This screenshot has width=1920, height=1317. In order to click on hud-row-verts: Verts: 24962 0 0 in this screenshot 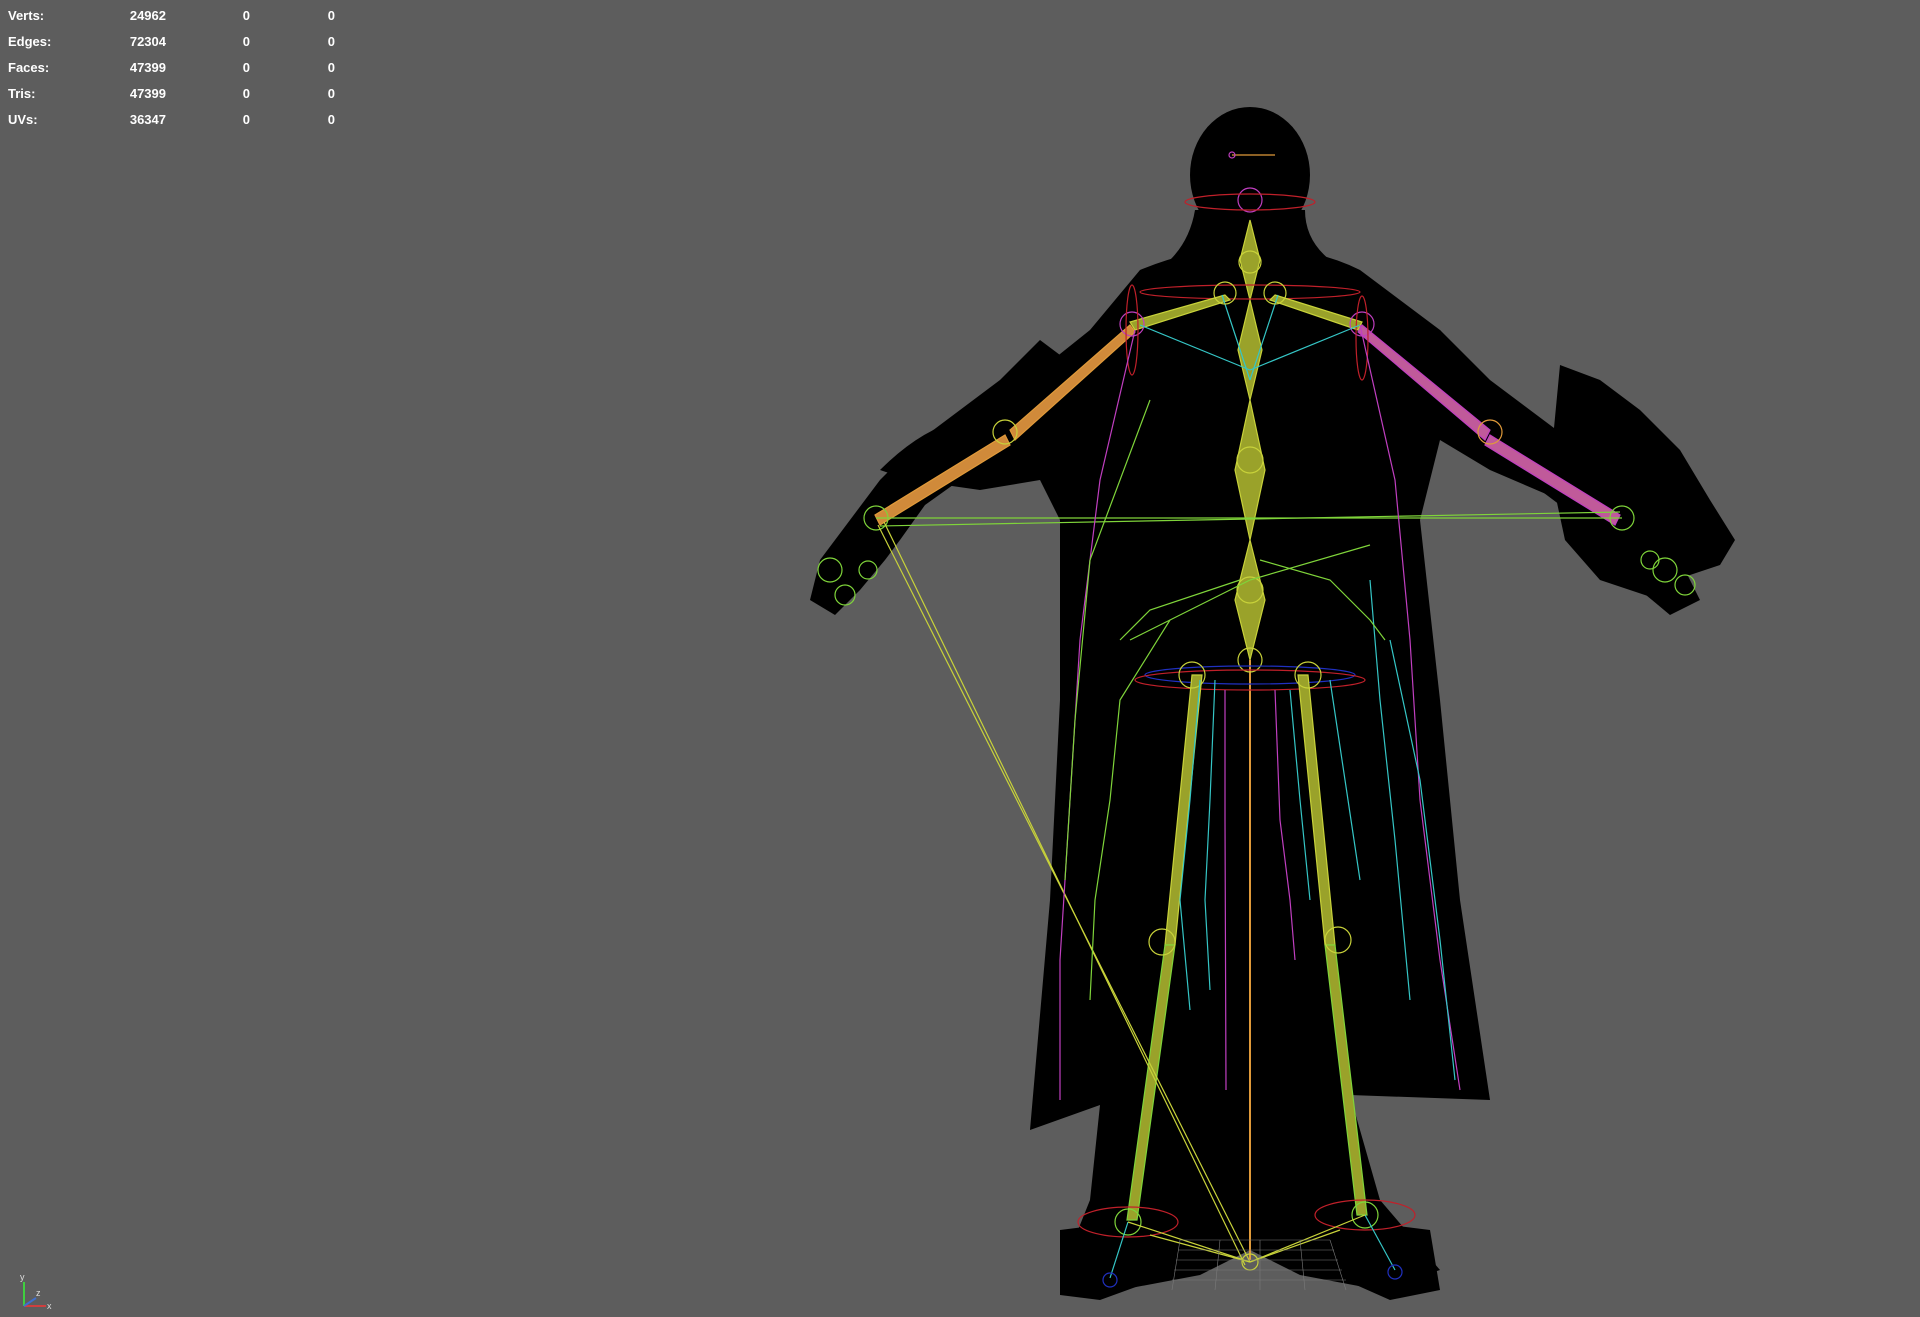, I will do `click(178, 16)`.